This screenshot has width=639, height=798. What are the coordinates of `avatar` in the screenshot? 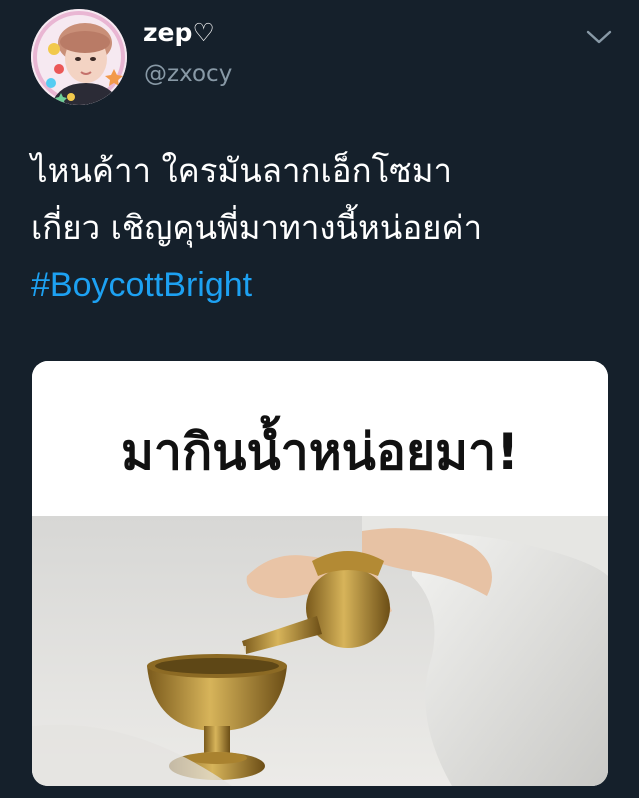 It's located at (79, 57).